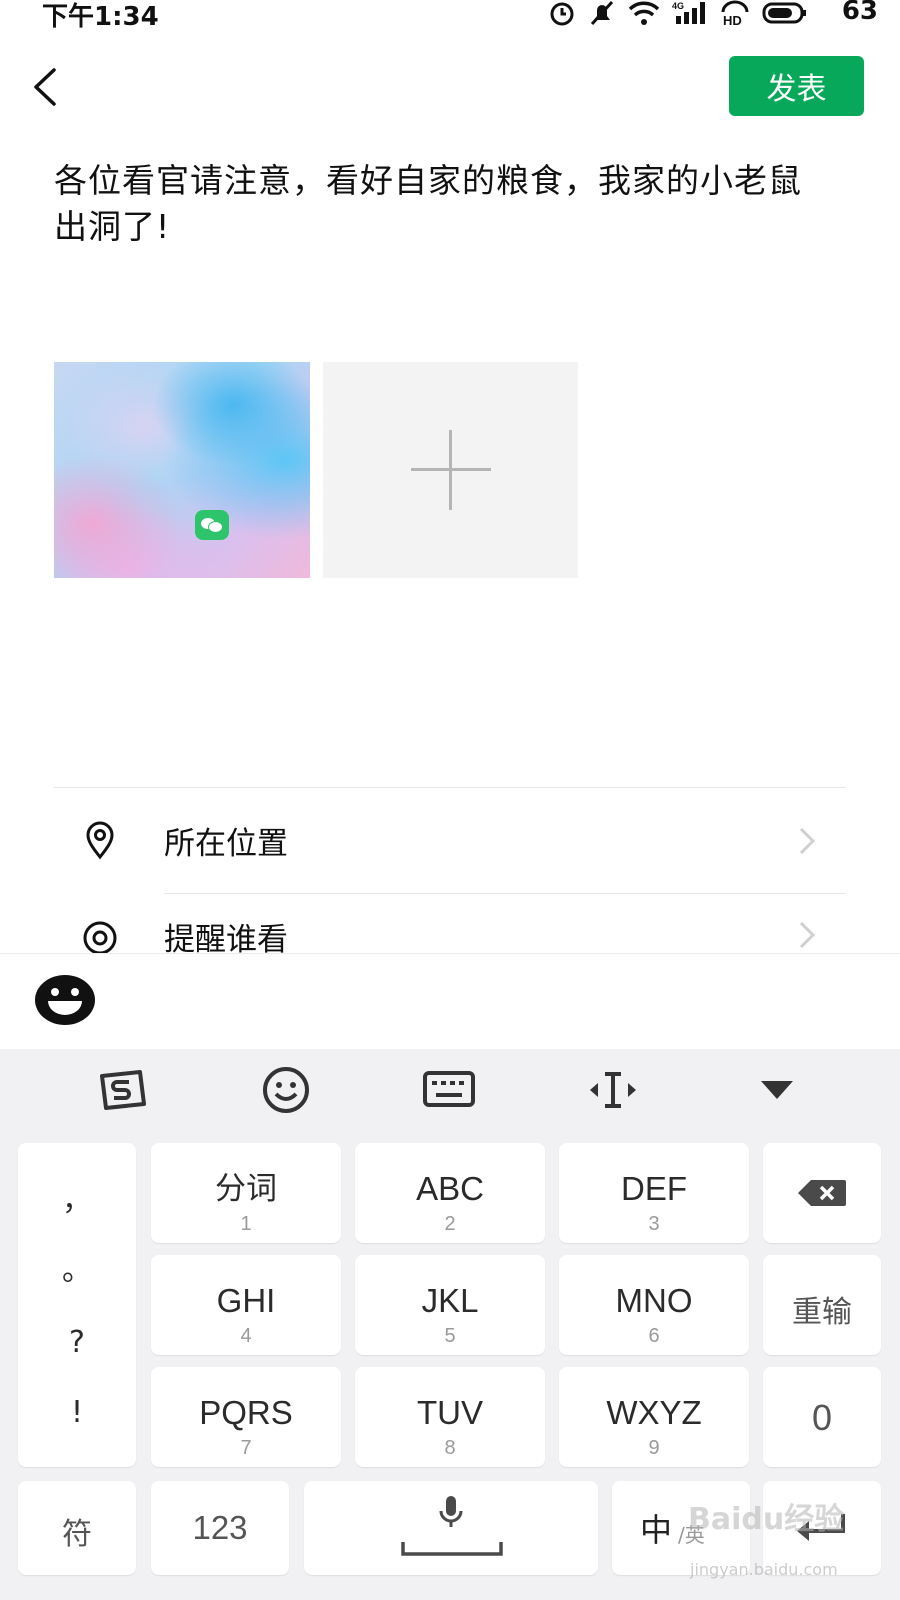  What do you see at coordinates (77, 1343) in the screenshot?
I see `punct-question-key: ?` at bounding box center [77, 1343].